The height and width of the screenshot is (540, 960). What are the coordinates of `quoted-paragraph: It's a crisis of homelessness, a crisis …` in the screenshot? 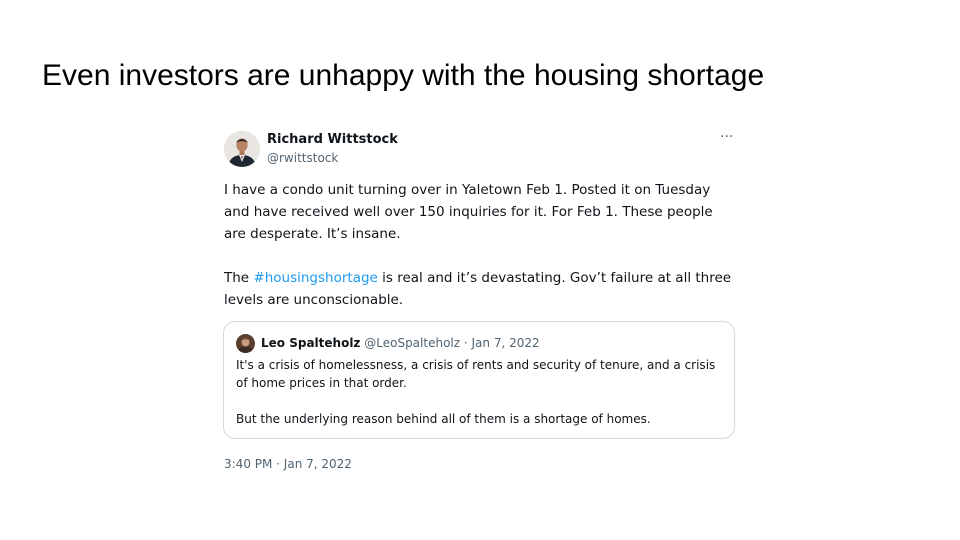 It's located at (476, 374).